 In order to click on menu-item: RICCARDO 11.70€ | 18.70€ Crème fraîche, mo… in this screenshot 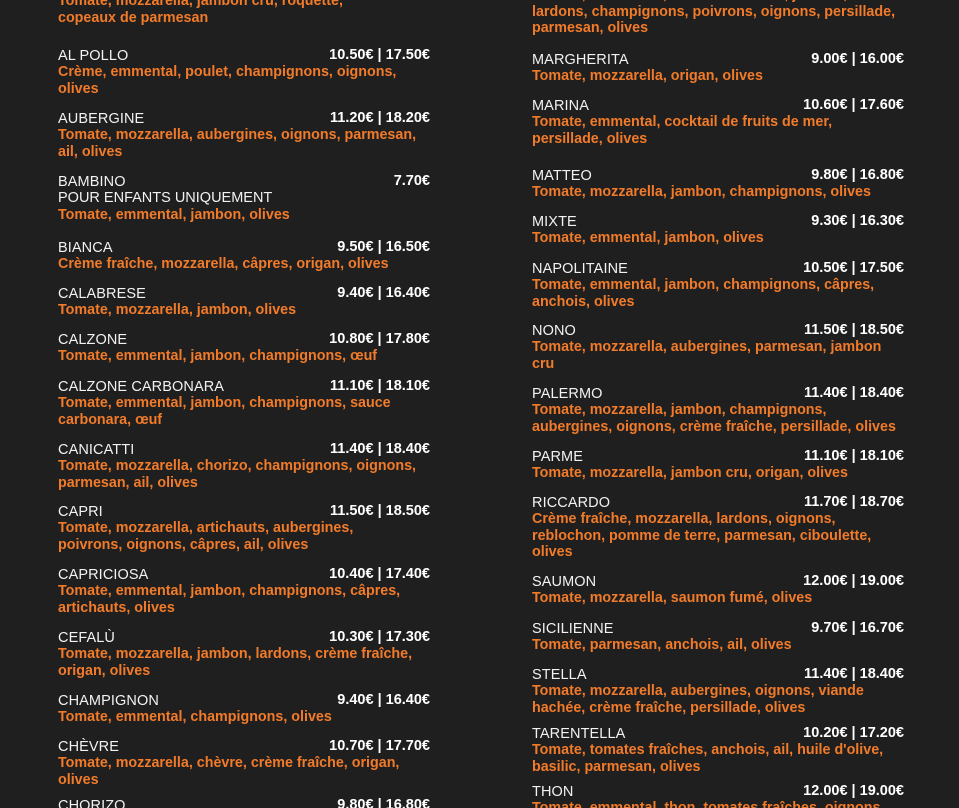, I will do `click(718, 527)`.